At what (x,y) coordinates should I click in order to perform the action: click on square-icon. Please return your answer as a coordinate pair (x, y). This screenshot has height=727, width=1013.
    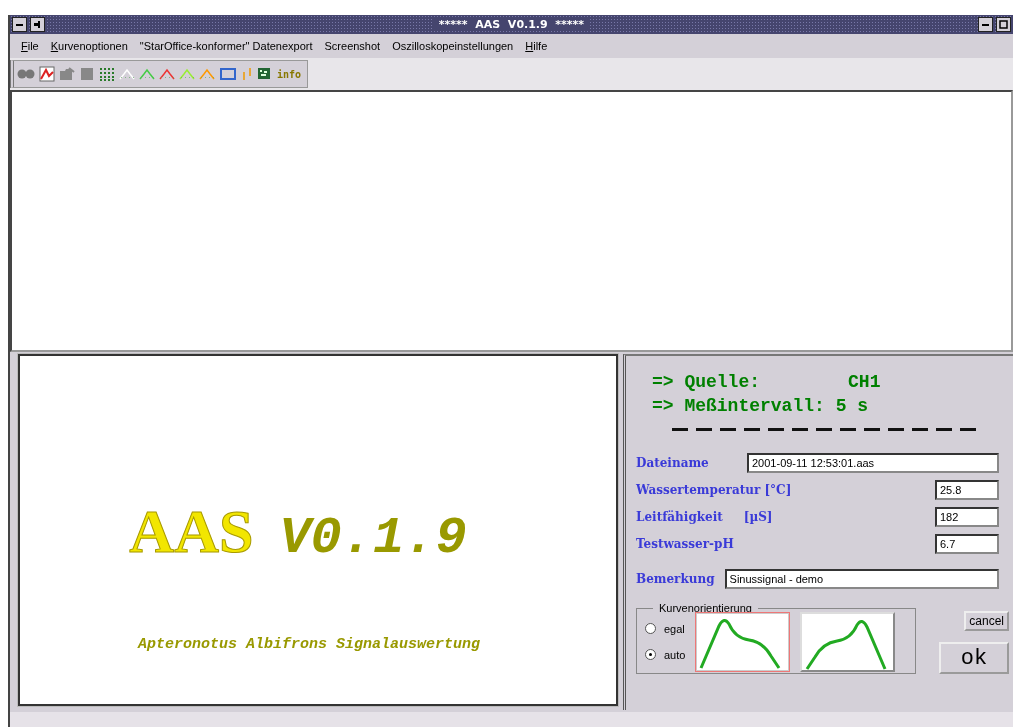
    Looking at the image, I should click on (87, 74).